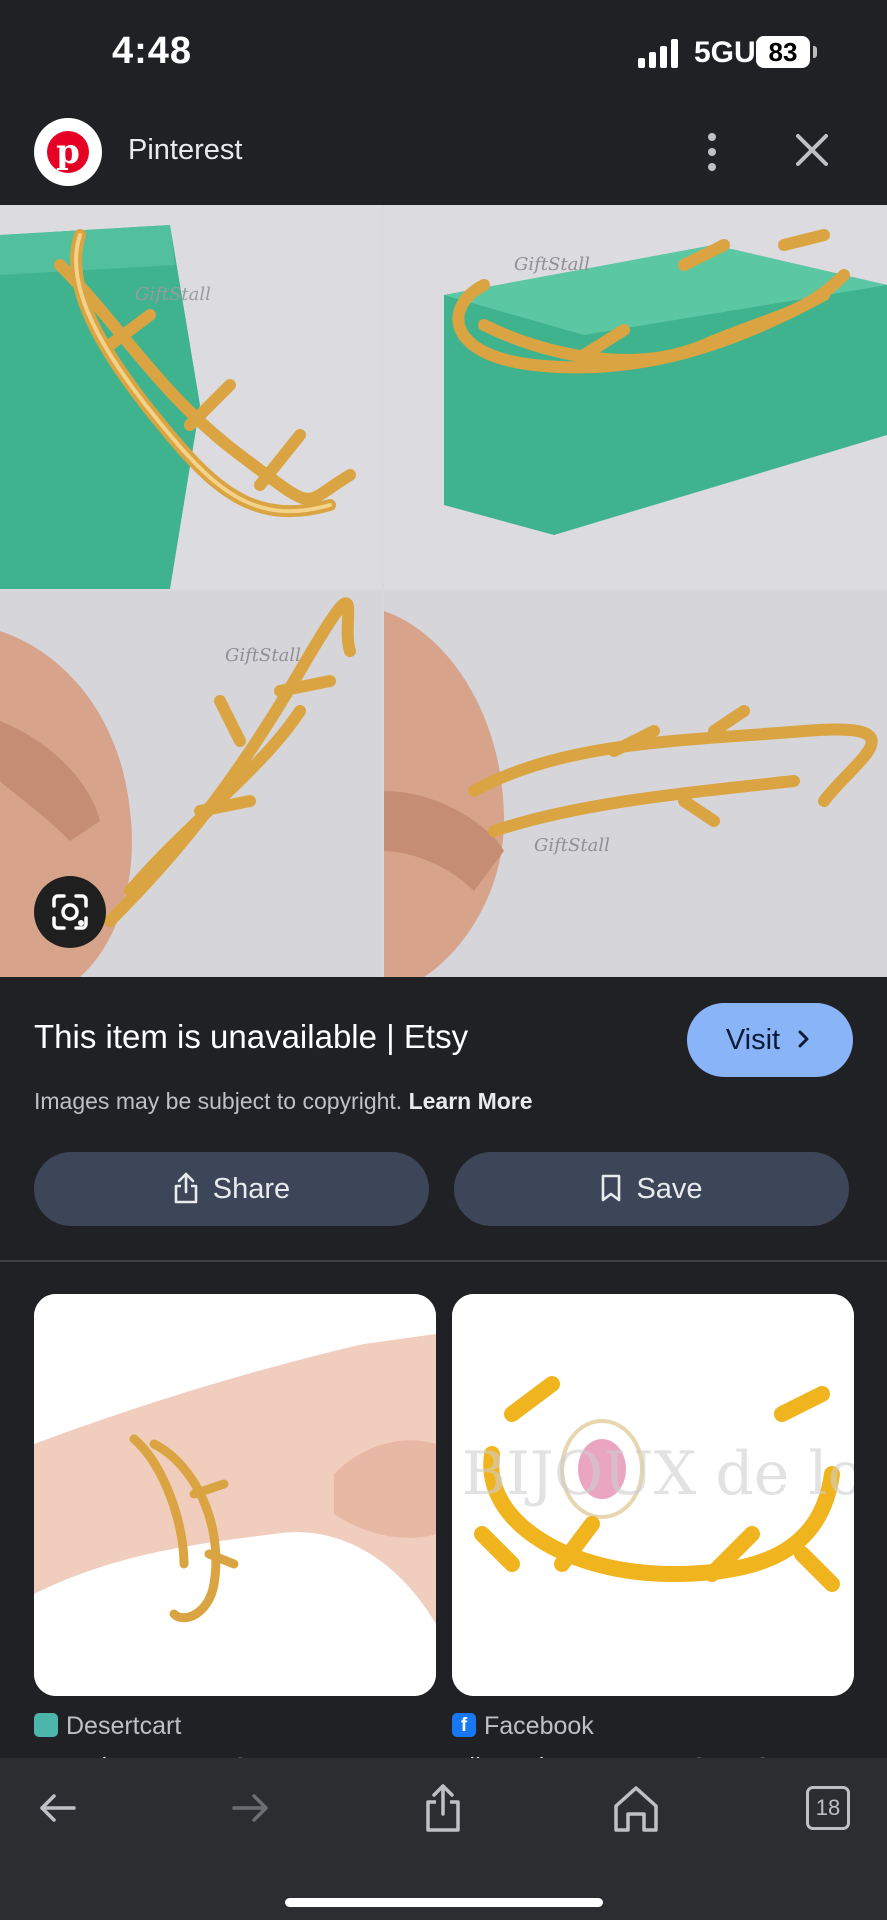 The width and height of the screenshot is (887, 1920). I want to click on lens-search-icon, so click(70, 912).